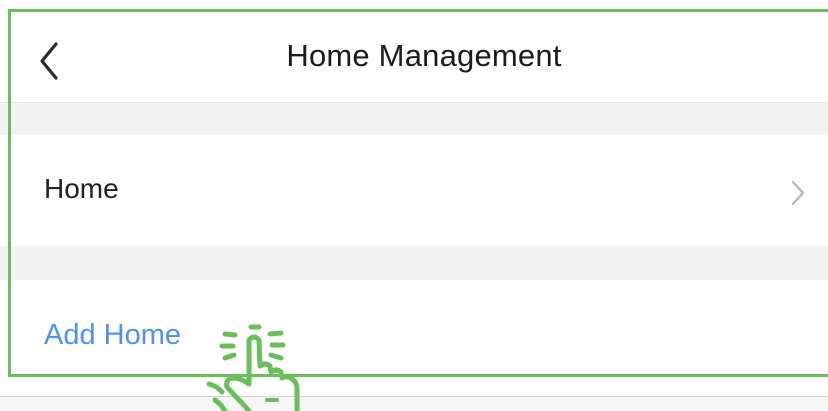  I want to click on bottom-strip, so click(414, 403).